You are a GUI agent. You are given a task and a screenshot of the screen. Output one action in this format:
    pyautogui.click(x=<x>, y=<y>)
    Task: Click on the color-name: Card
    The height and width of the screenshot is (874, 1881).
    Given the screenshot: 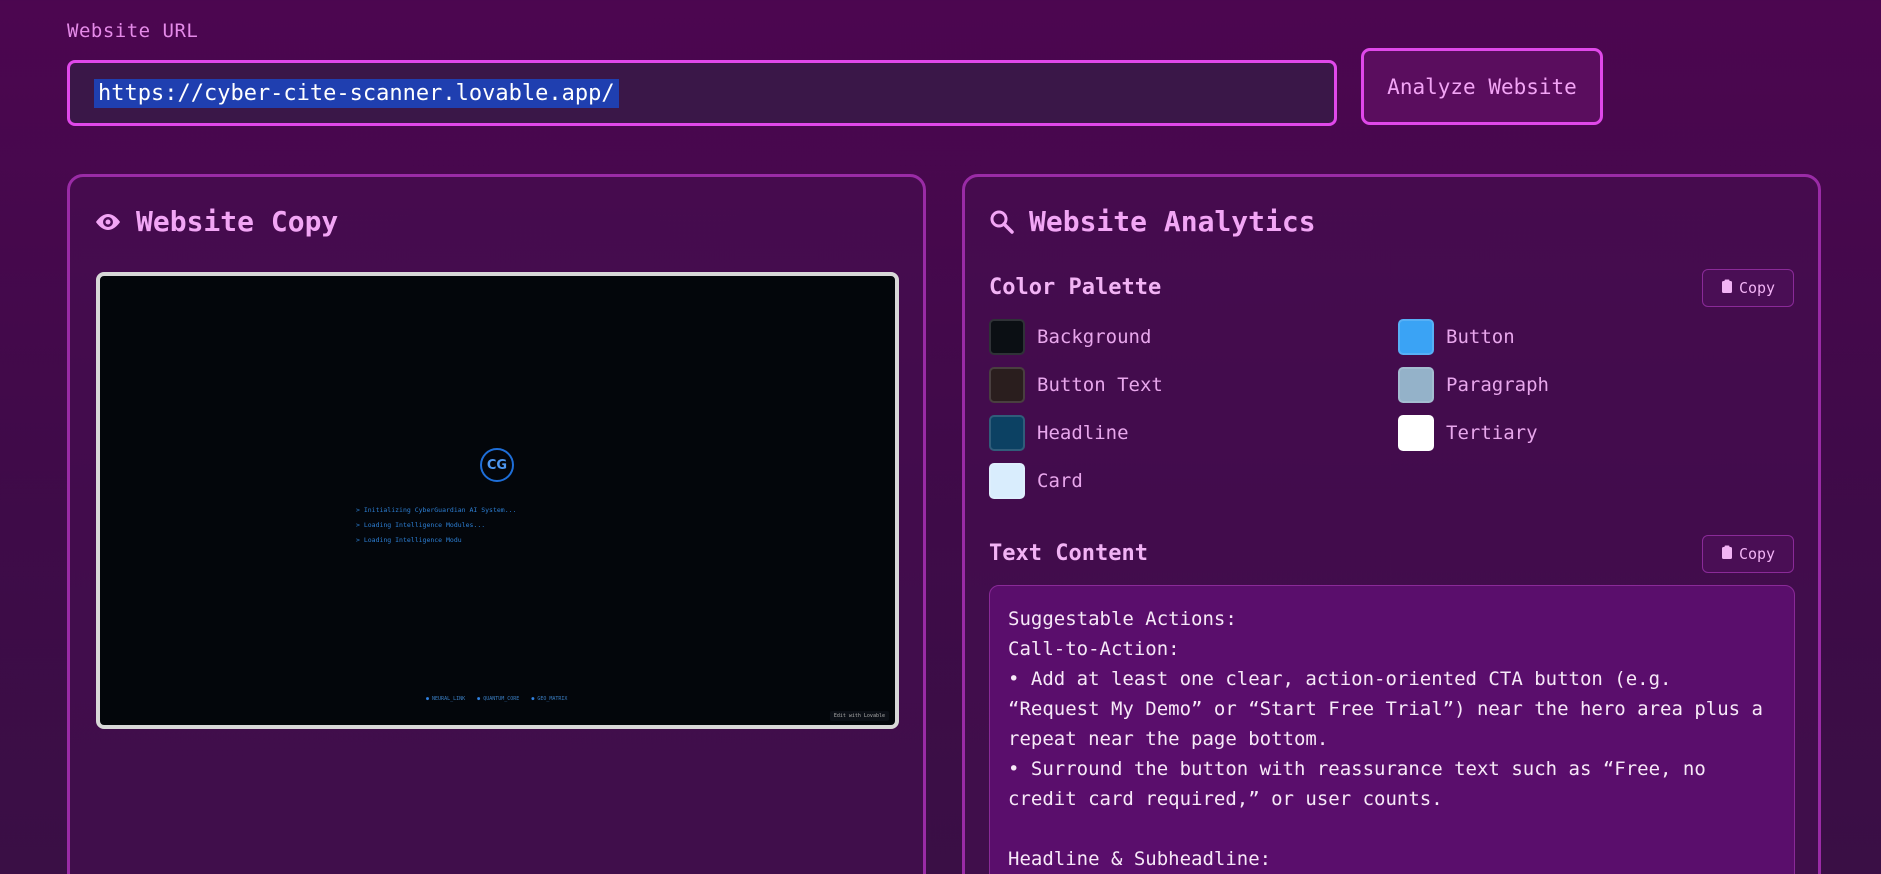 What is the action you would take?
    pyautogui.click(x=1060, y=481)
    